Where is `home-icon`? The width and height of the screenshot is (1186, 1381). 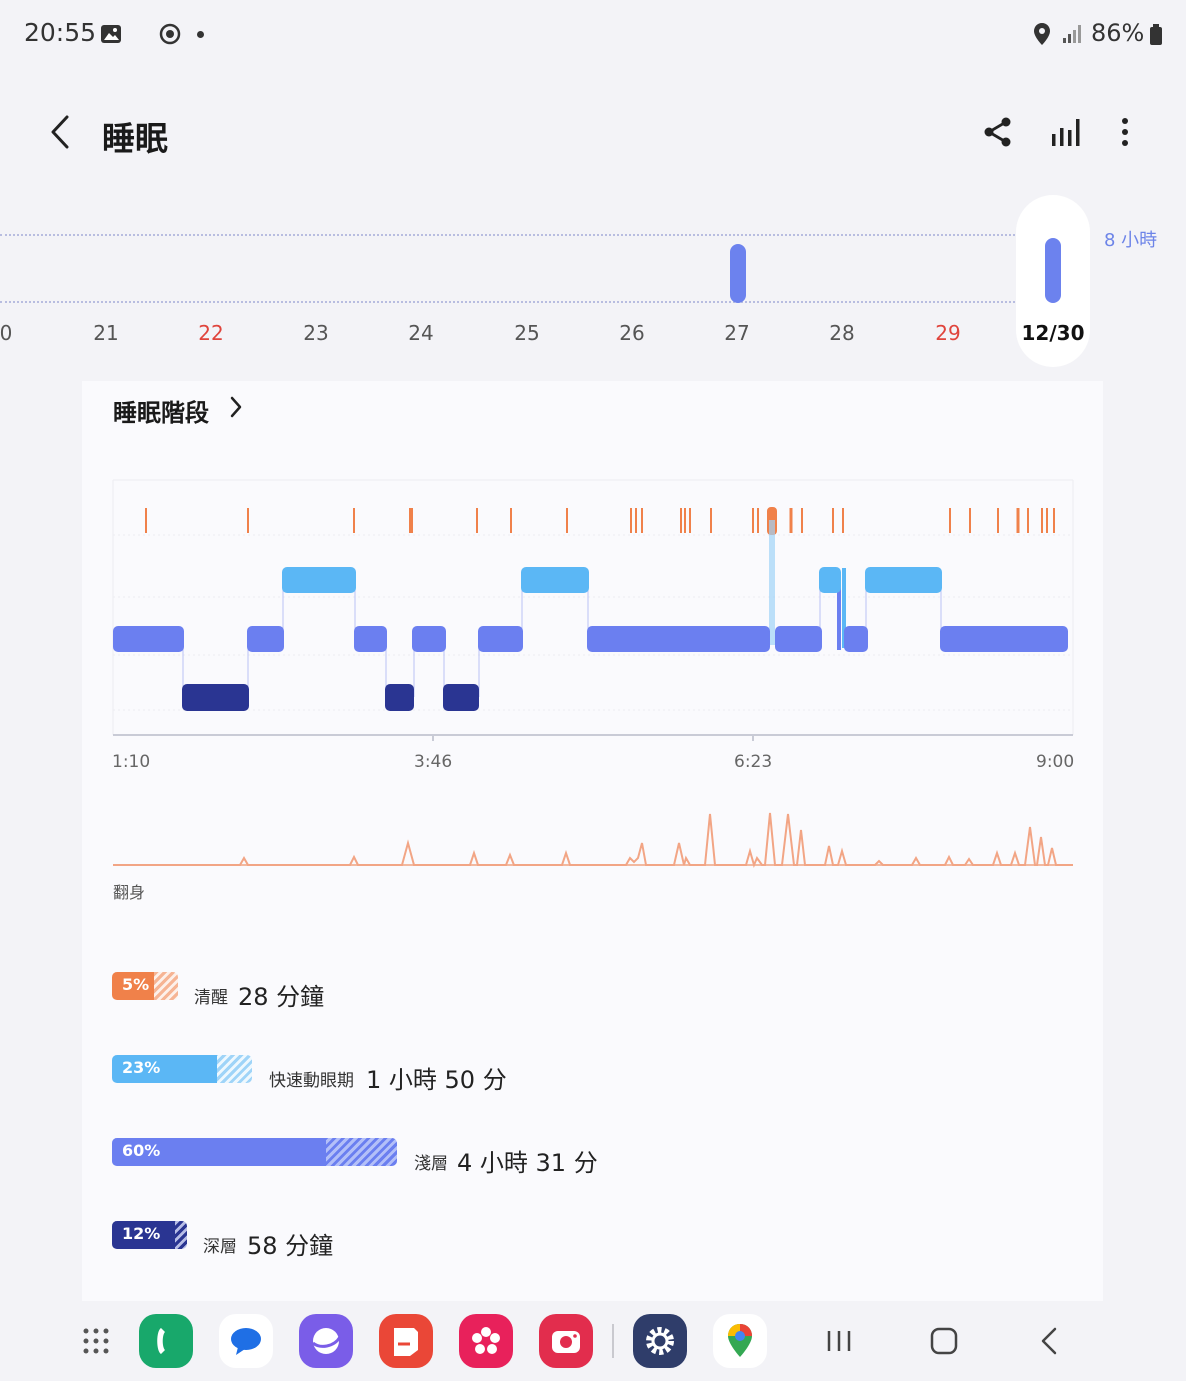
home-icon is located at coordinates (944, 1341).